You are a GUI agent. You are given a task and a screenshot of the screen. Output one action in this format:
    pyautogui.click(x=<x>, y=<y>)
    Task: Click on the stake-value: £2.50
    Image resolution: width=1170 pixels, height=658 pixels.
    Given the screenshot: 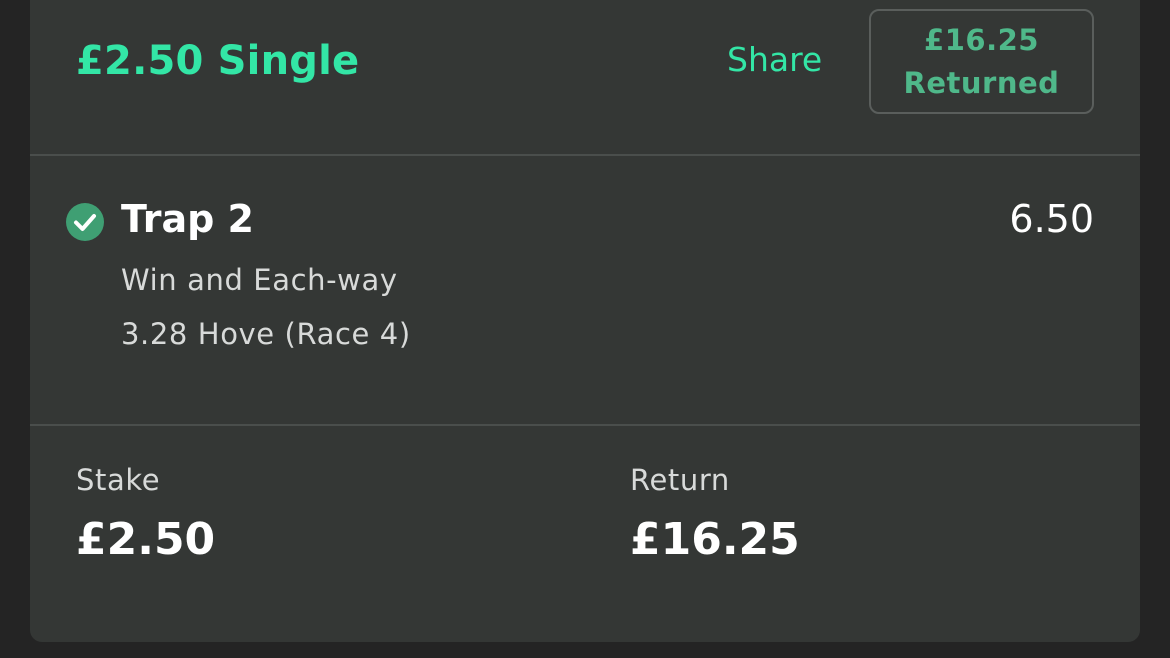 What is the action you would take?
    pyautogui.click(x=146, y=539)
    